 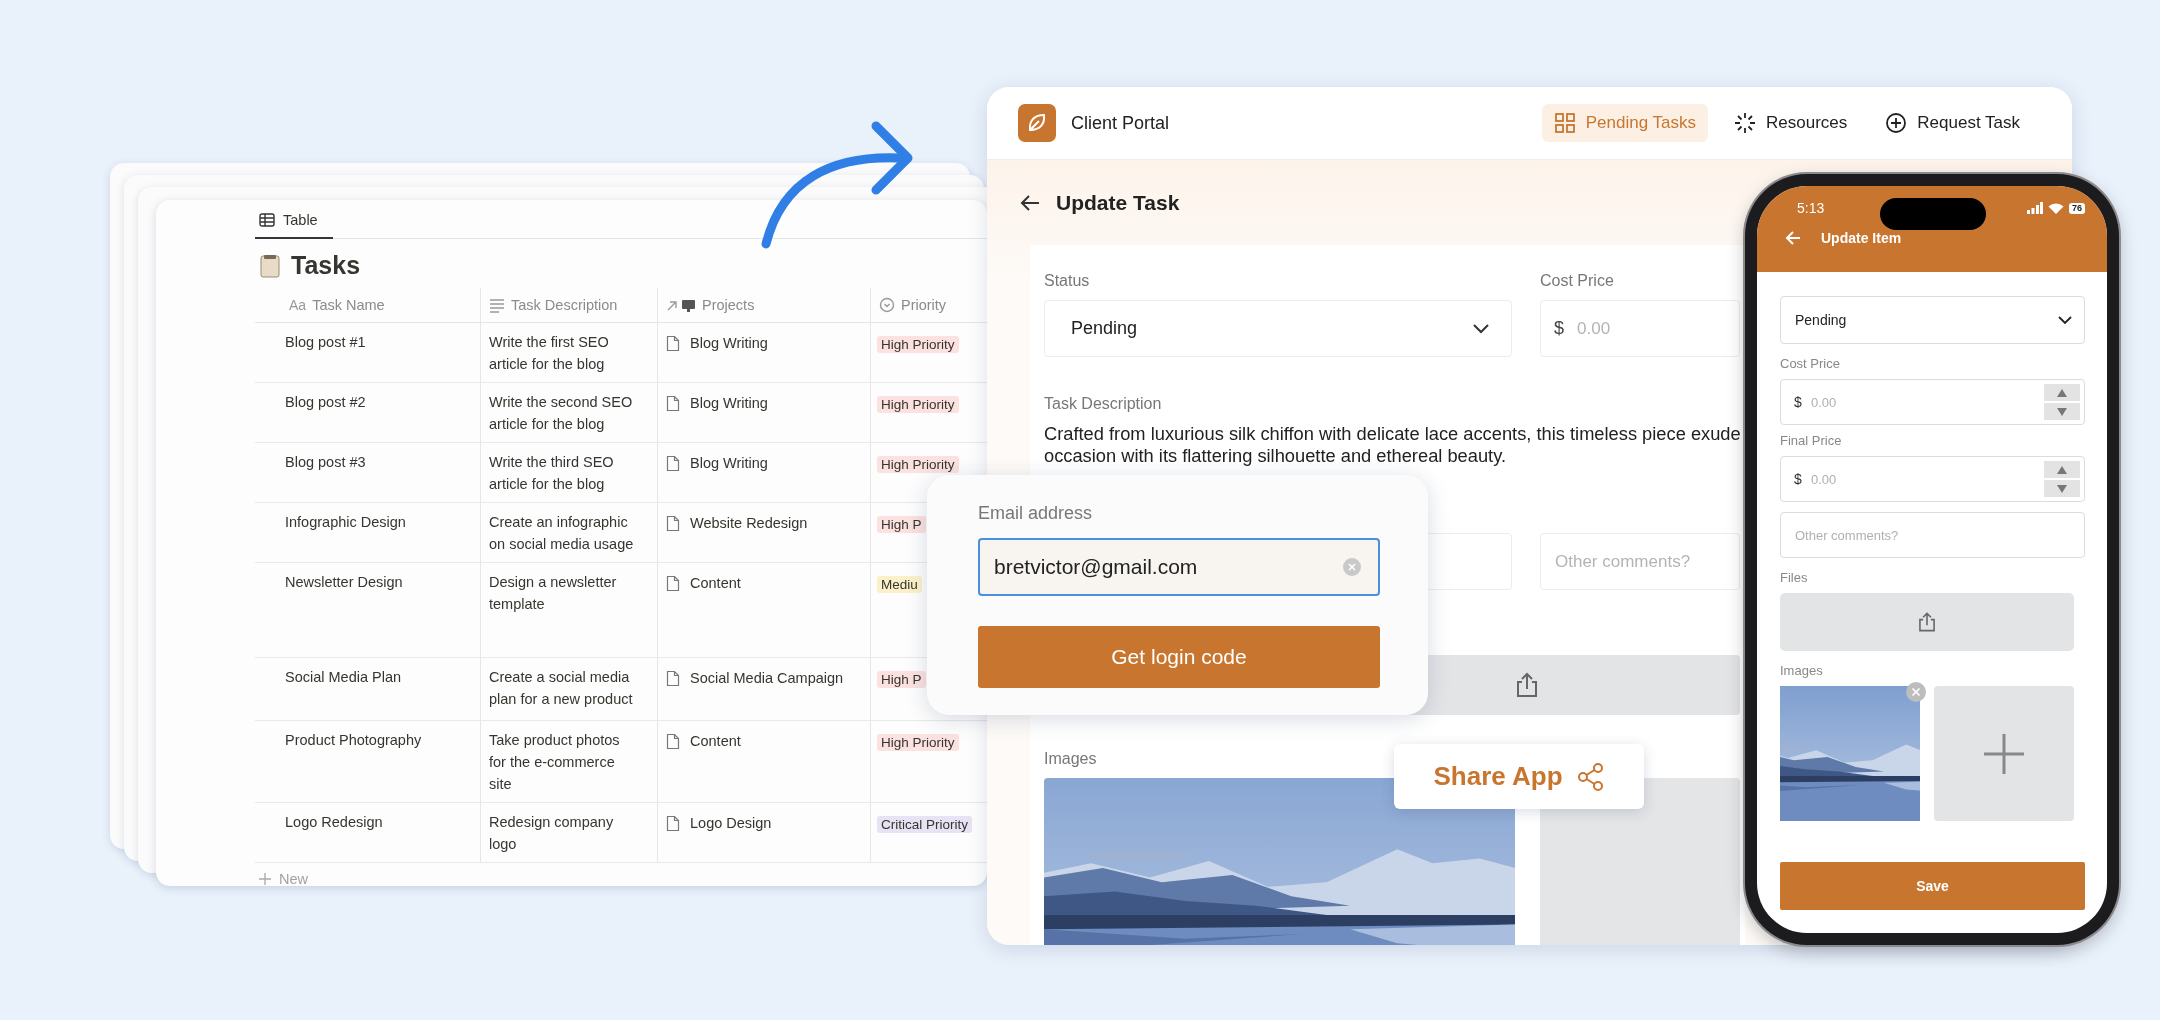 What do you see at coordinates (767, 678) in the screenshot?
I see `project-link: Social Media Campaign` at bounding box center [767, 678].